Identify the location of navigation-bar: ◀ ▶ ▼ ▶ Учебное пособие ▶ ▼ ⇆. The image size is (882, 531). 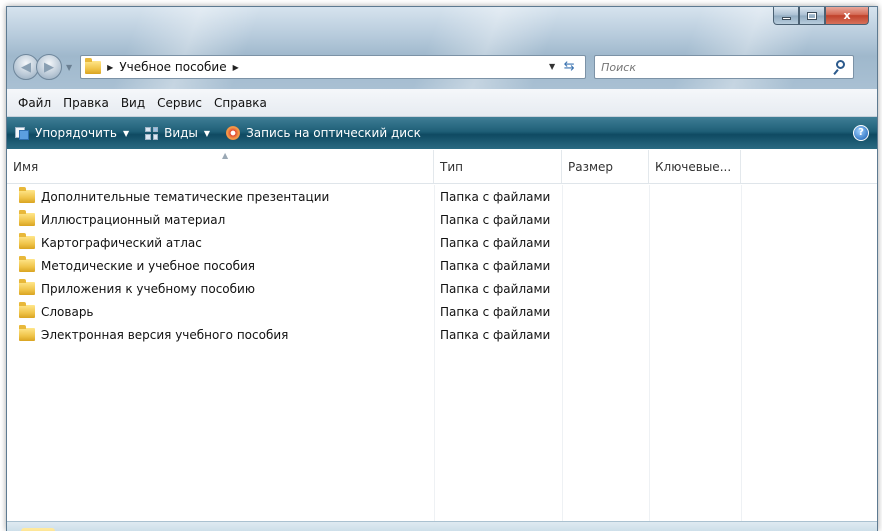
(443, 67).